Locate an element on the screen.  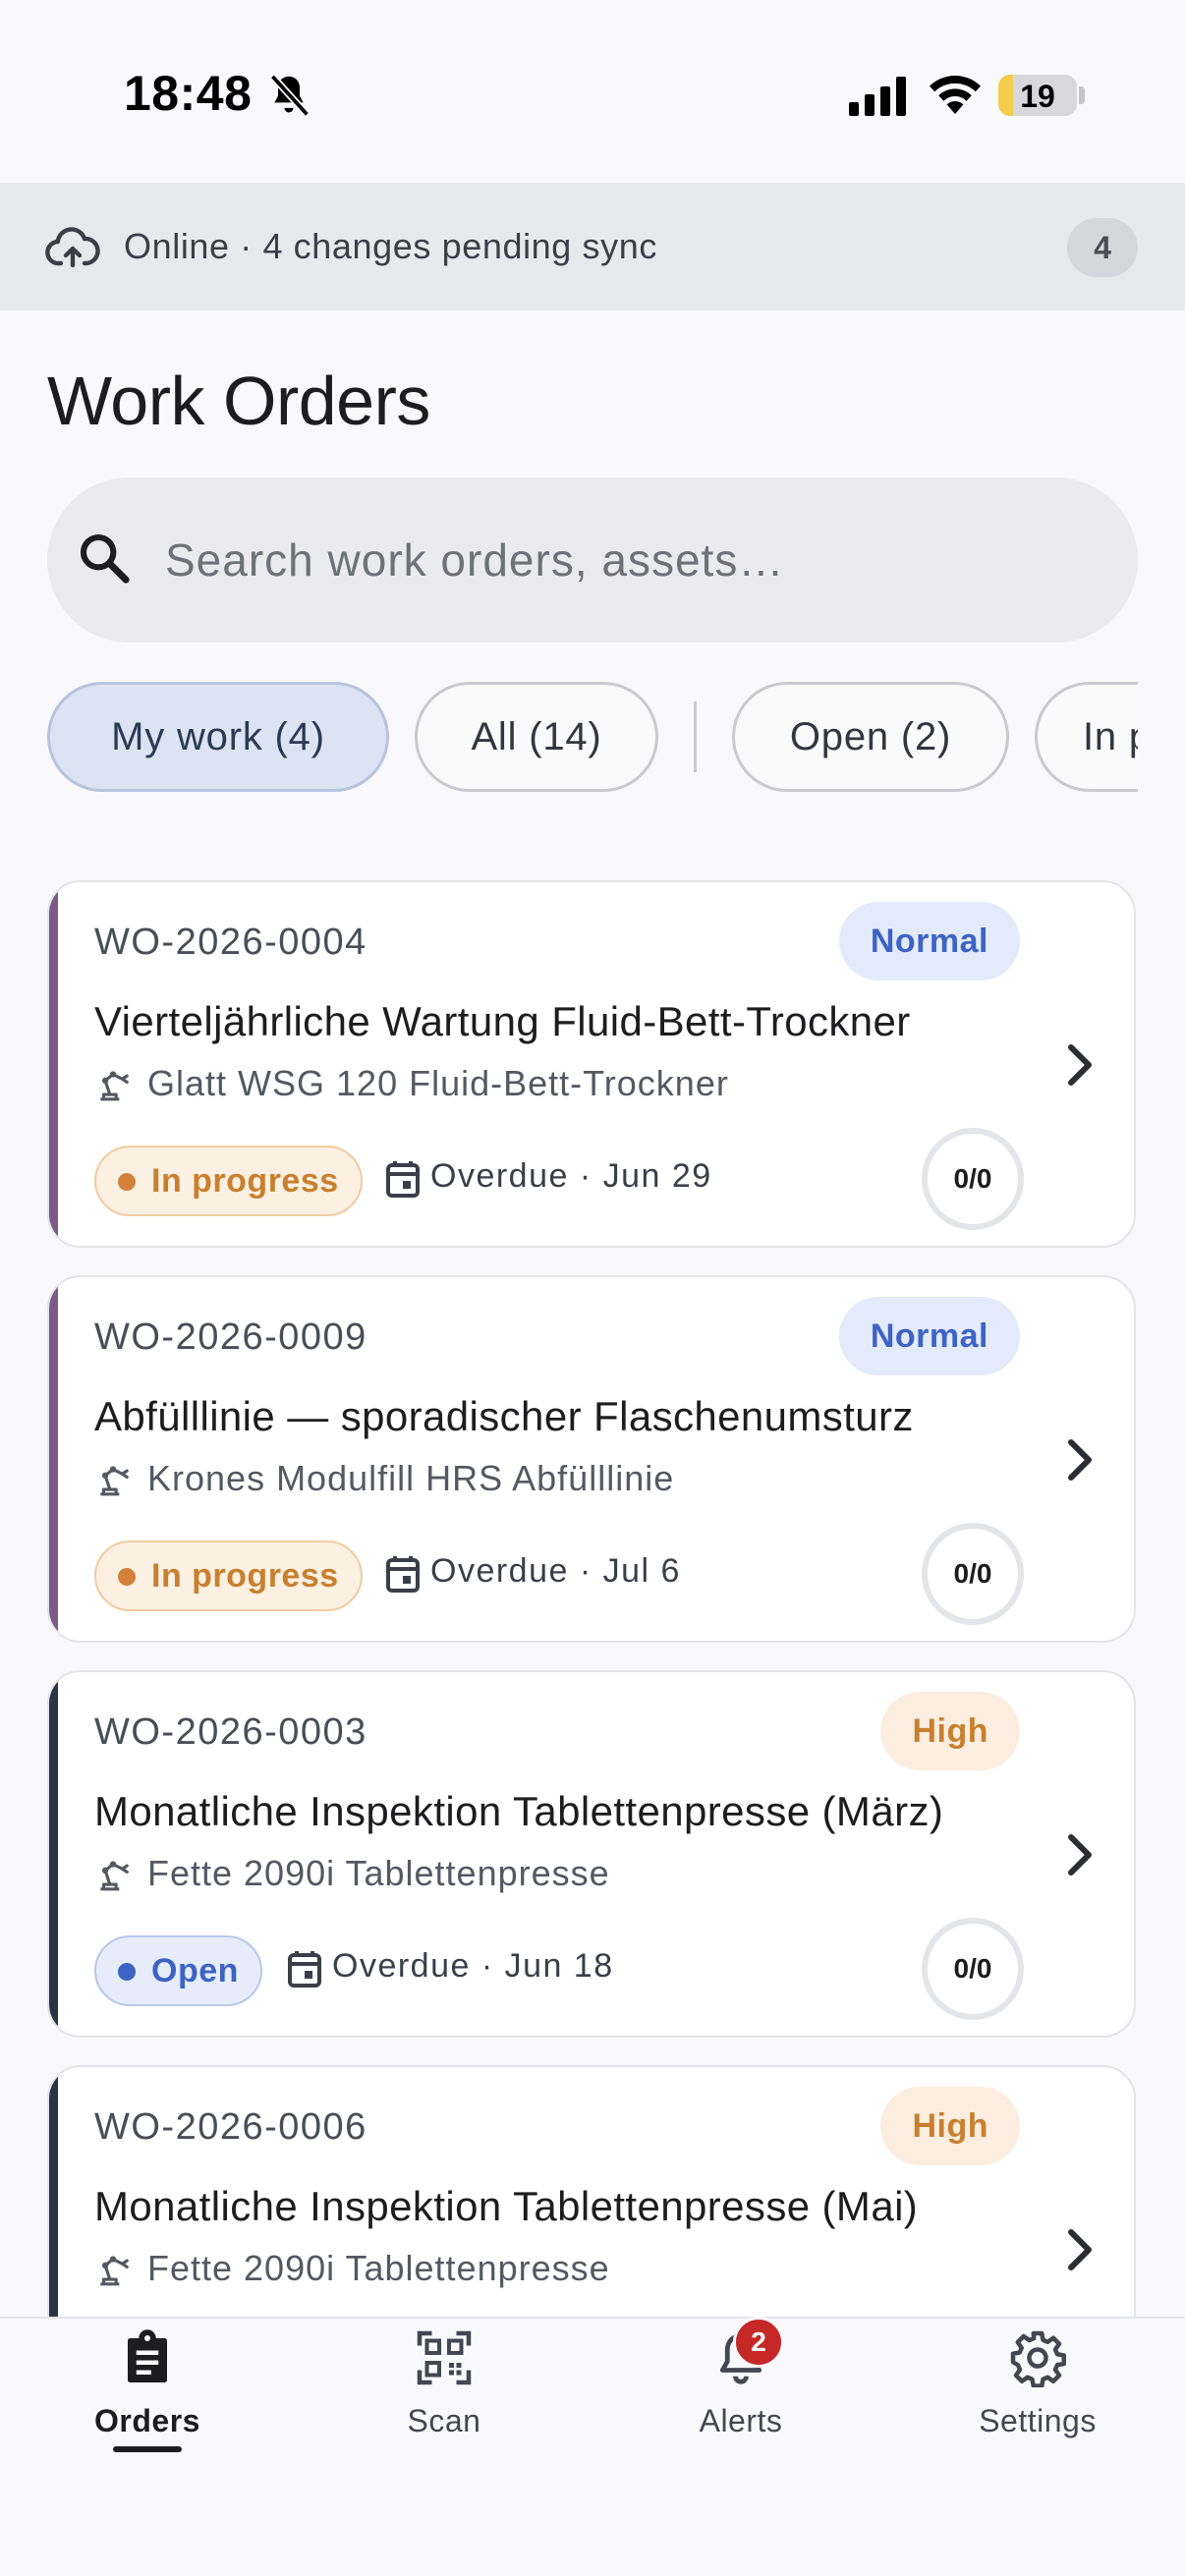
nav-tab-settings: Settings is located at coordinates (1038, 2397).